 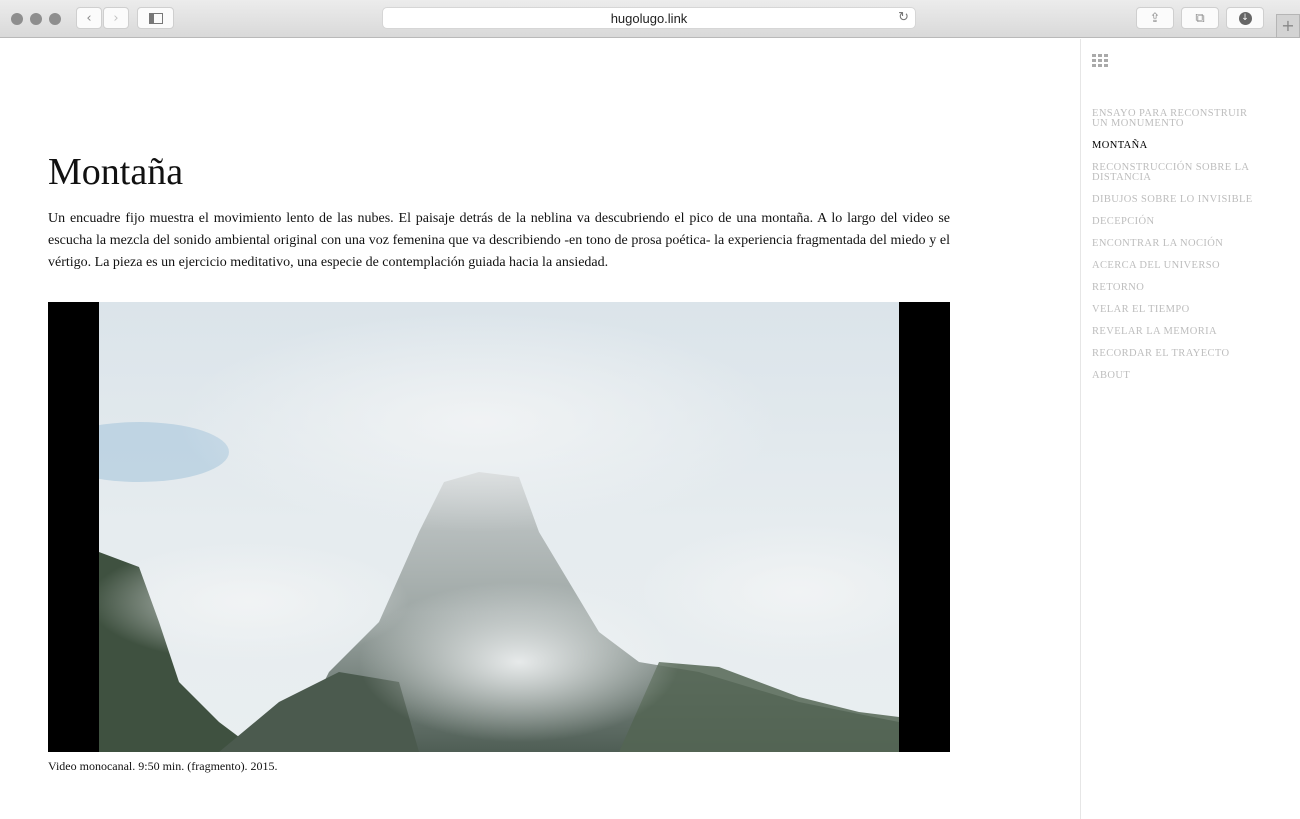 I want to click on menu-item-ensayo: ENSAYO PARA RECONSTRUIR UN MONUMENTO, so click(x=1177, y=118).